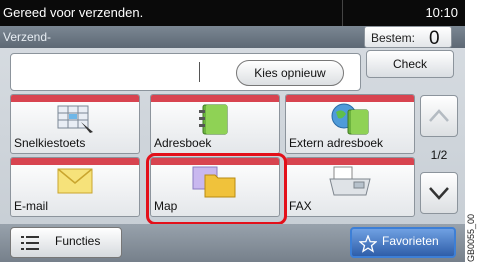  I want to click on functions-button: Functies, so click(66, 242).